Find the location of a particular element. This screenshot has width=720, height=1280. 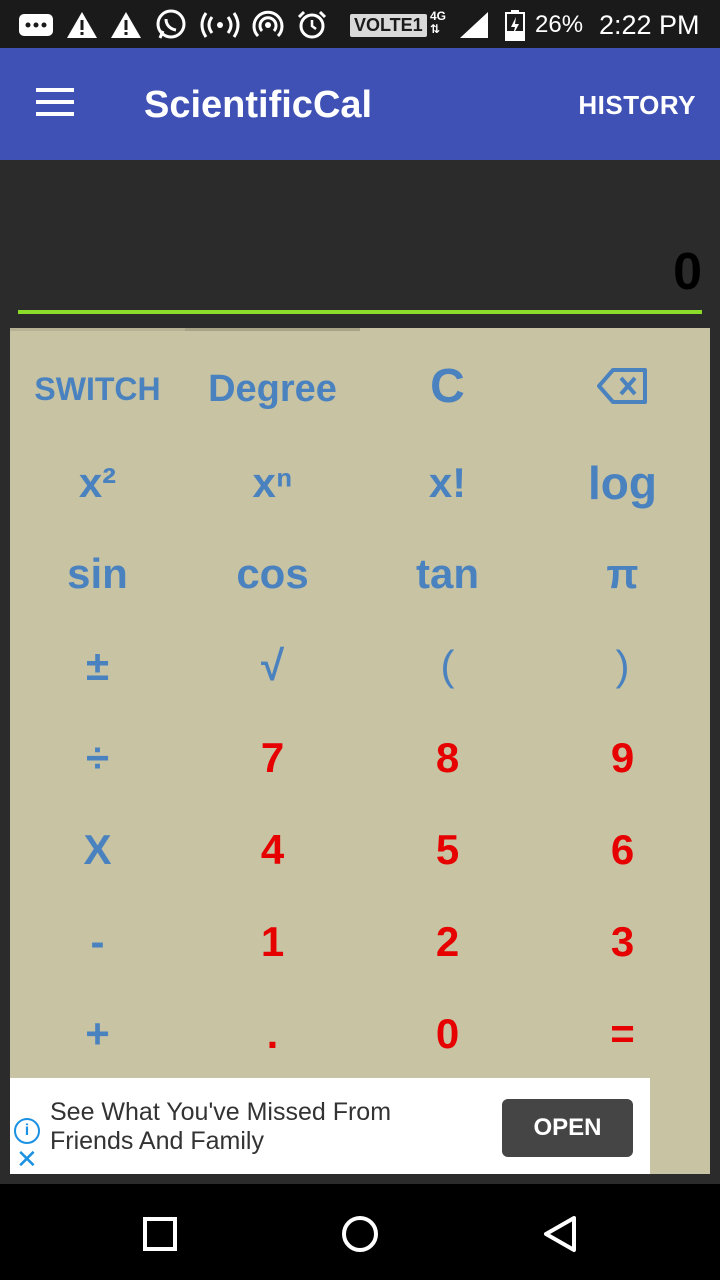

equals-button: = is located at coordinates (622, 1034).